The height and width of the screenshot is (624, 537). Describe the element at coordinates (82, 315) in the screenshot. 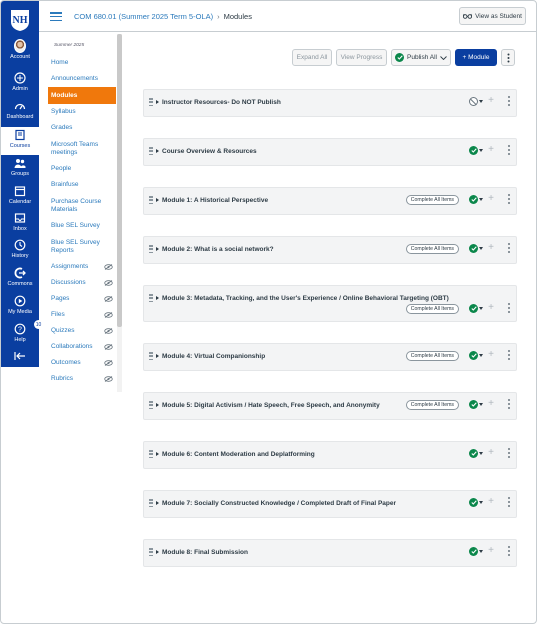

I see `course-nav-files: Files` at that location.